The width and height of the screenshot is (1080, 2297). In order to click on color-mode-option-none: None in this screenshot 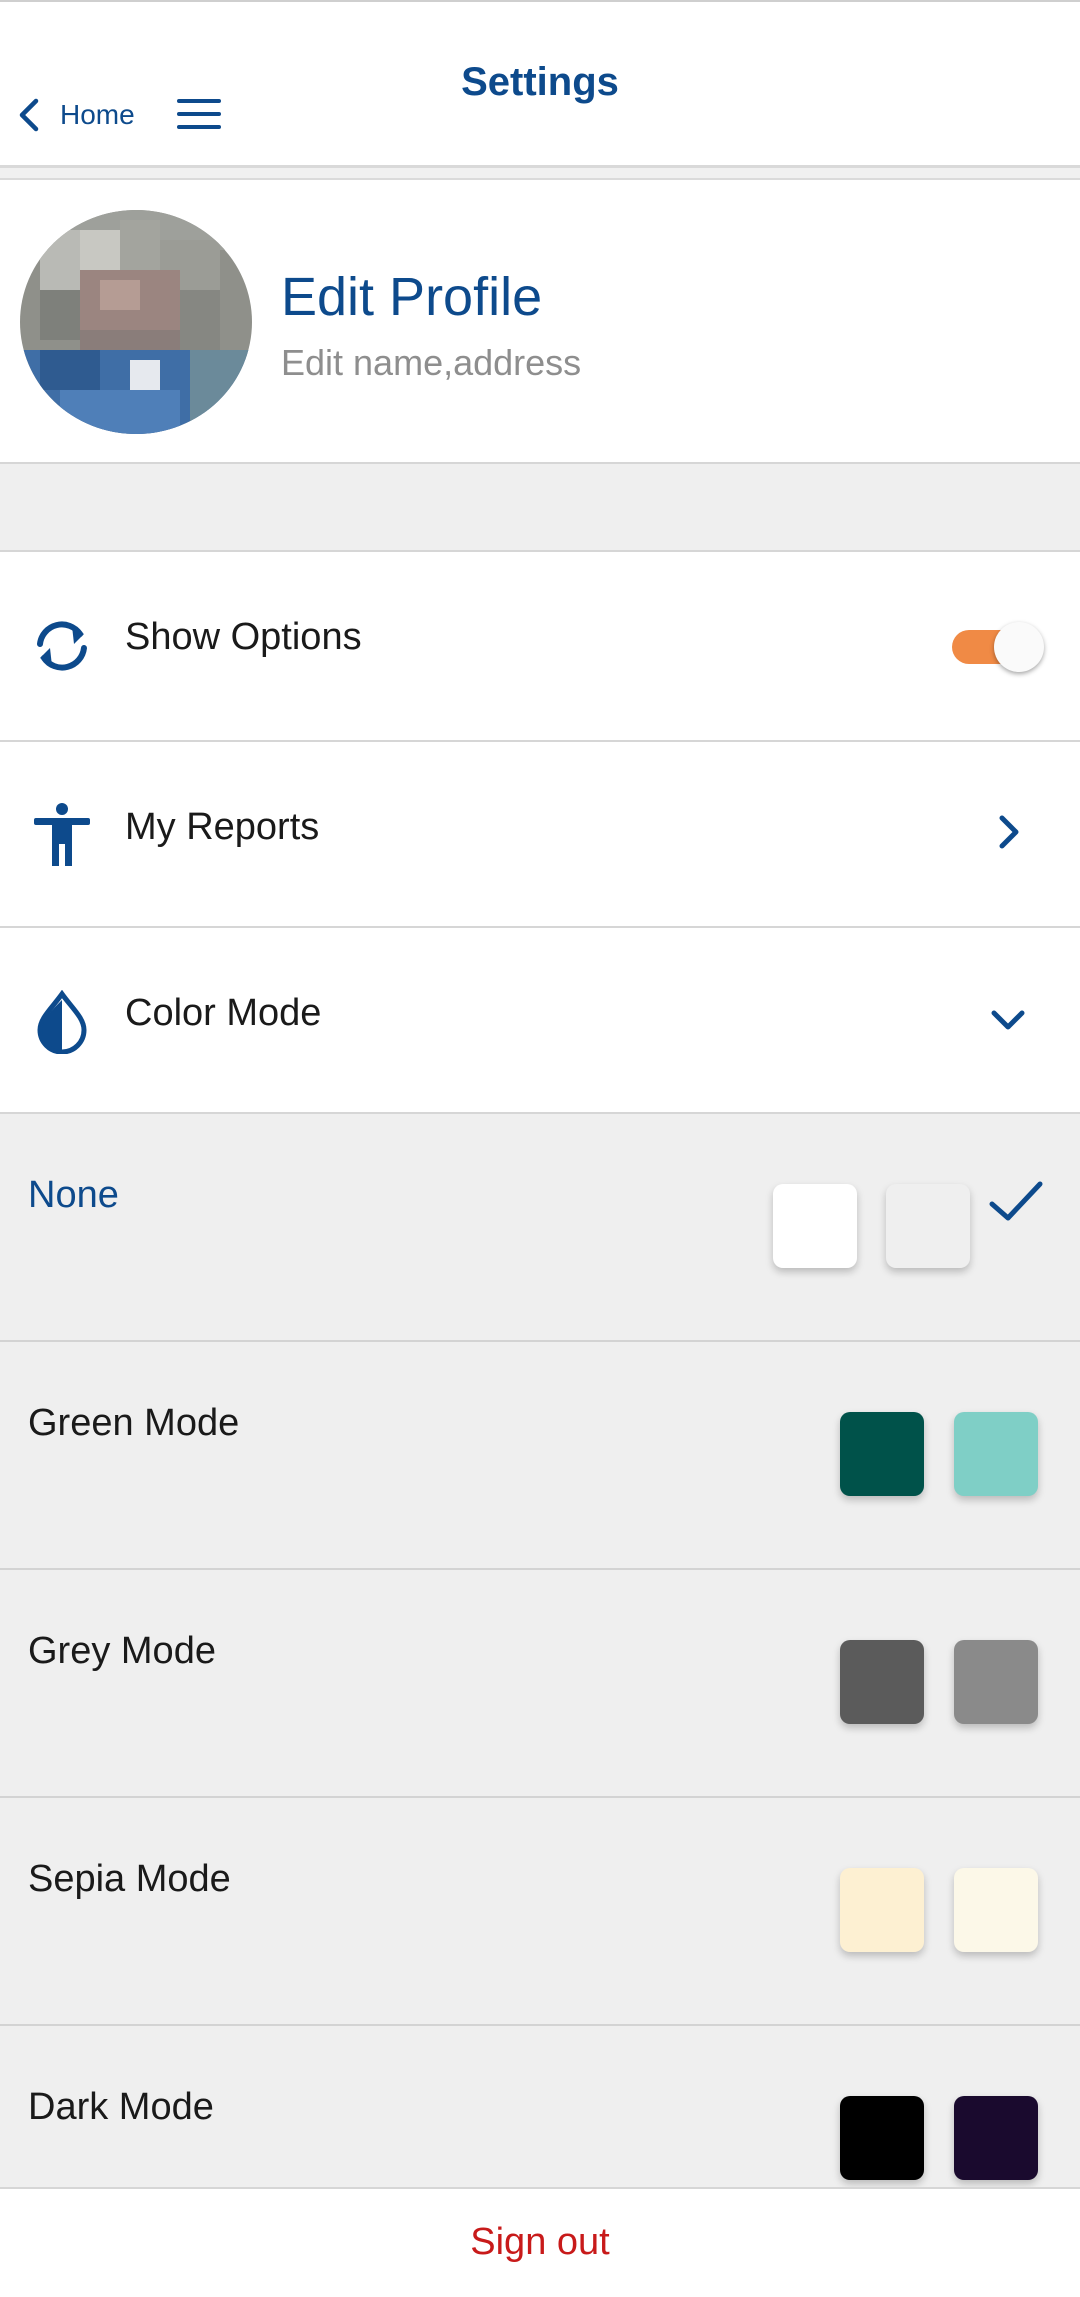, I will do `click(540, 1228)`.